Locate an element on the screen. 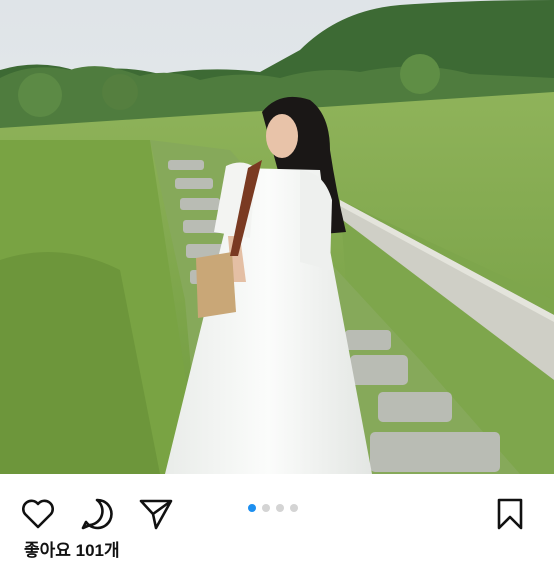  comment-bubble-icon is located at coordinates (97, 514).